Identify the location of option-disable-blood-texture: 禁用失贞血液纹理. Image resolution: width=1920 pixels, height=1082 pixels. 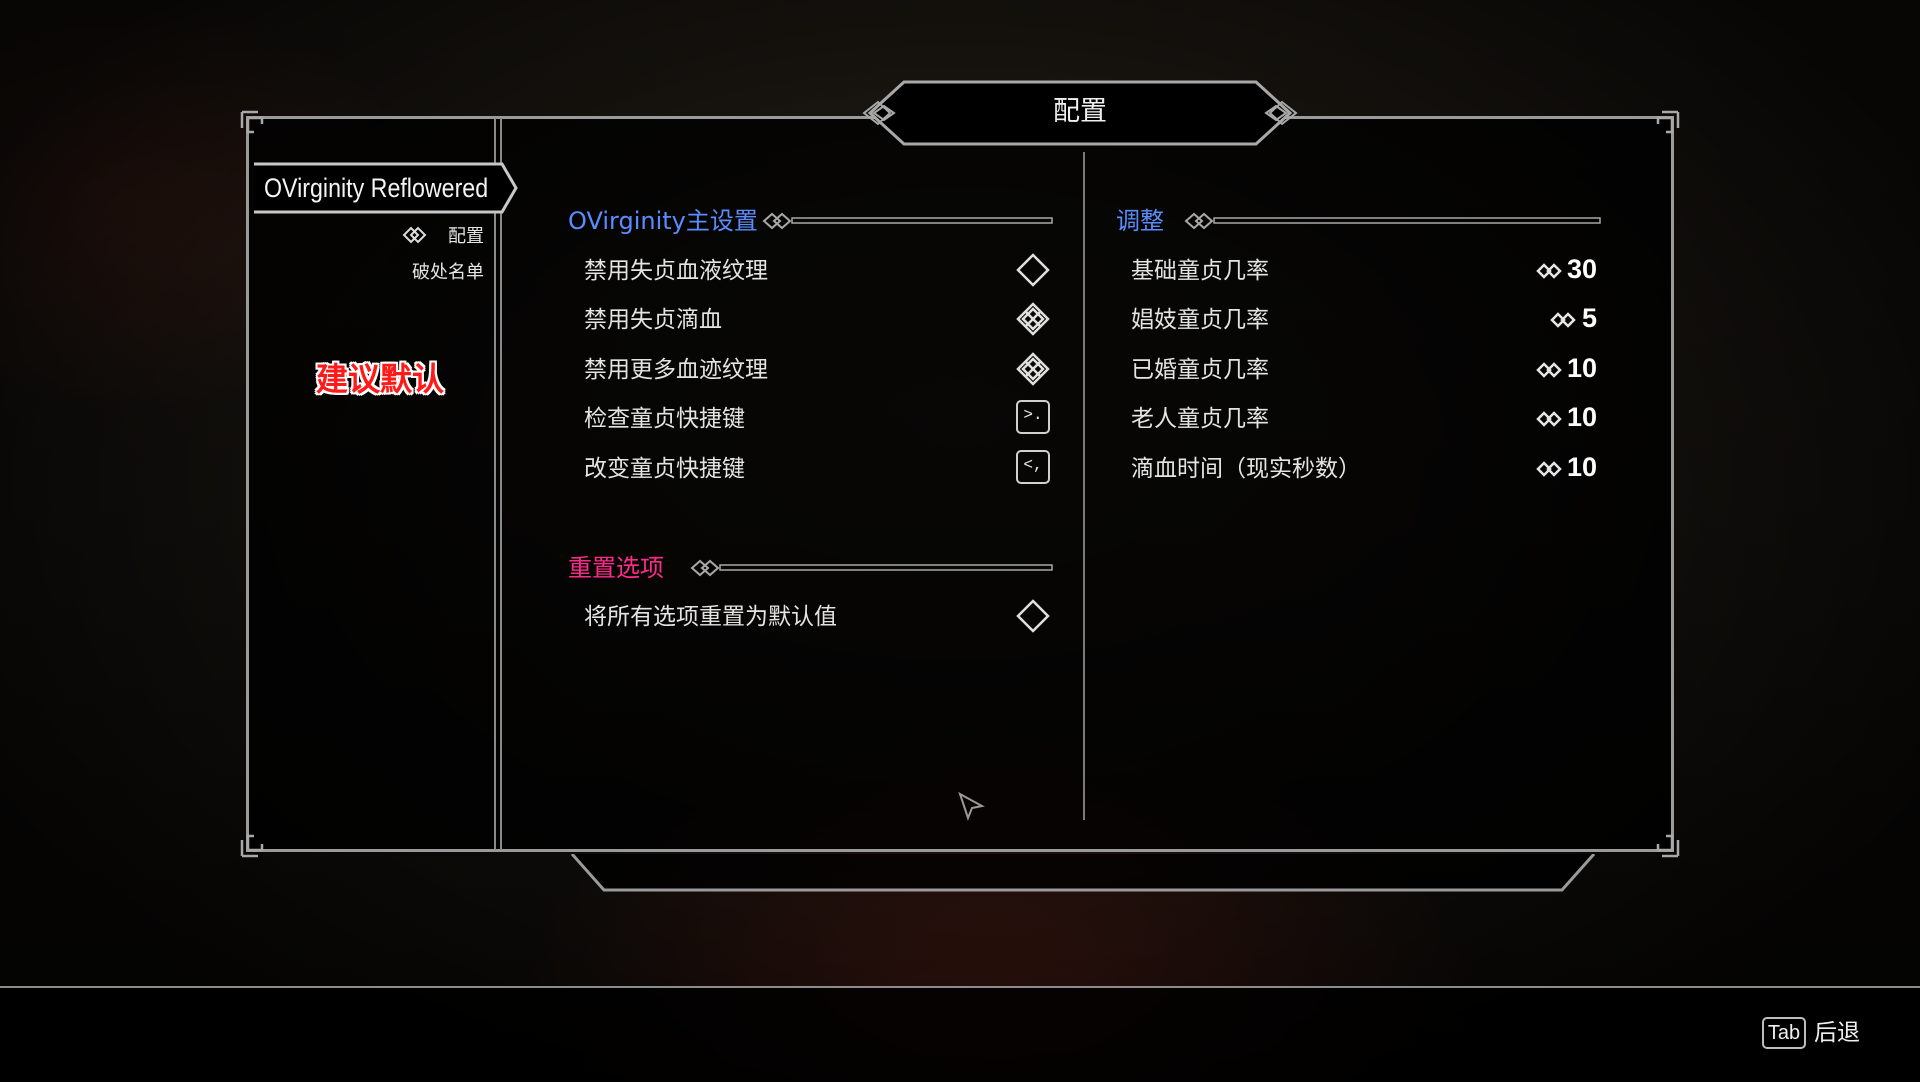
(676, 271).